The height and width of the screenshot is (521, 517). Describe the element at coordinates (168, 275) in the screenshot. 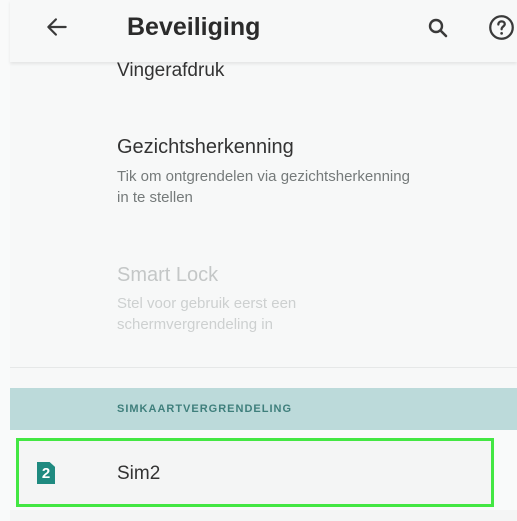

I see `smart-lock-title: Smart Lock` at that location.